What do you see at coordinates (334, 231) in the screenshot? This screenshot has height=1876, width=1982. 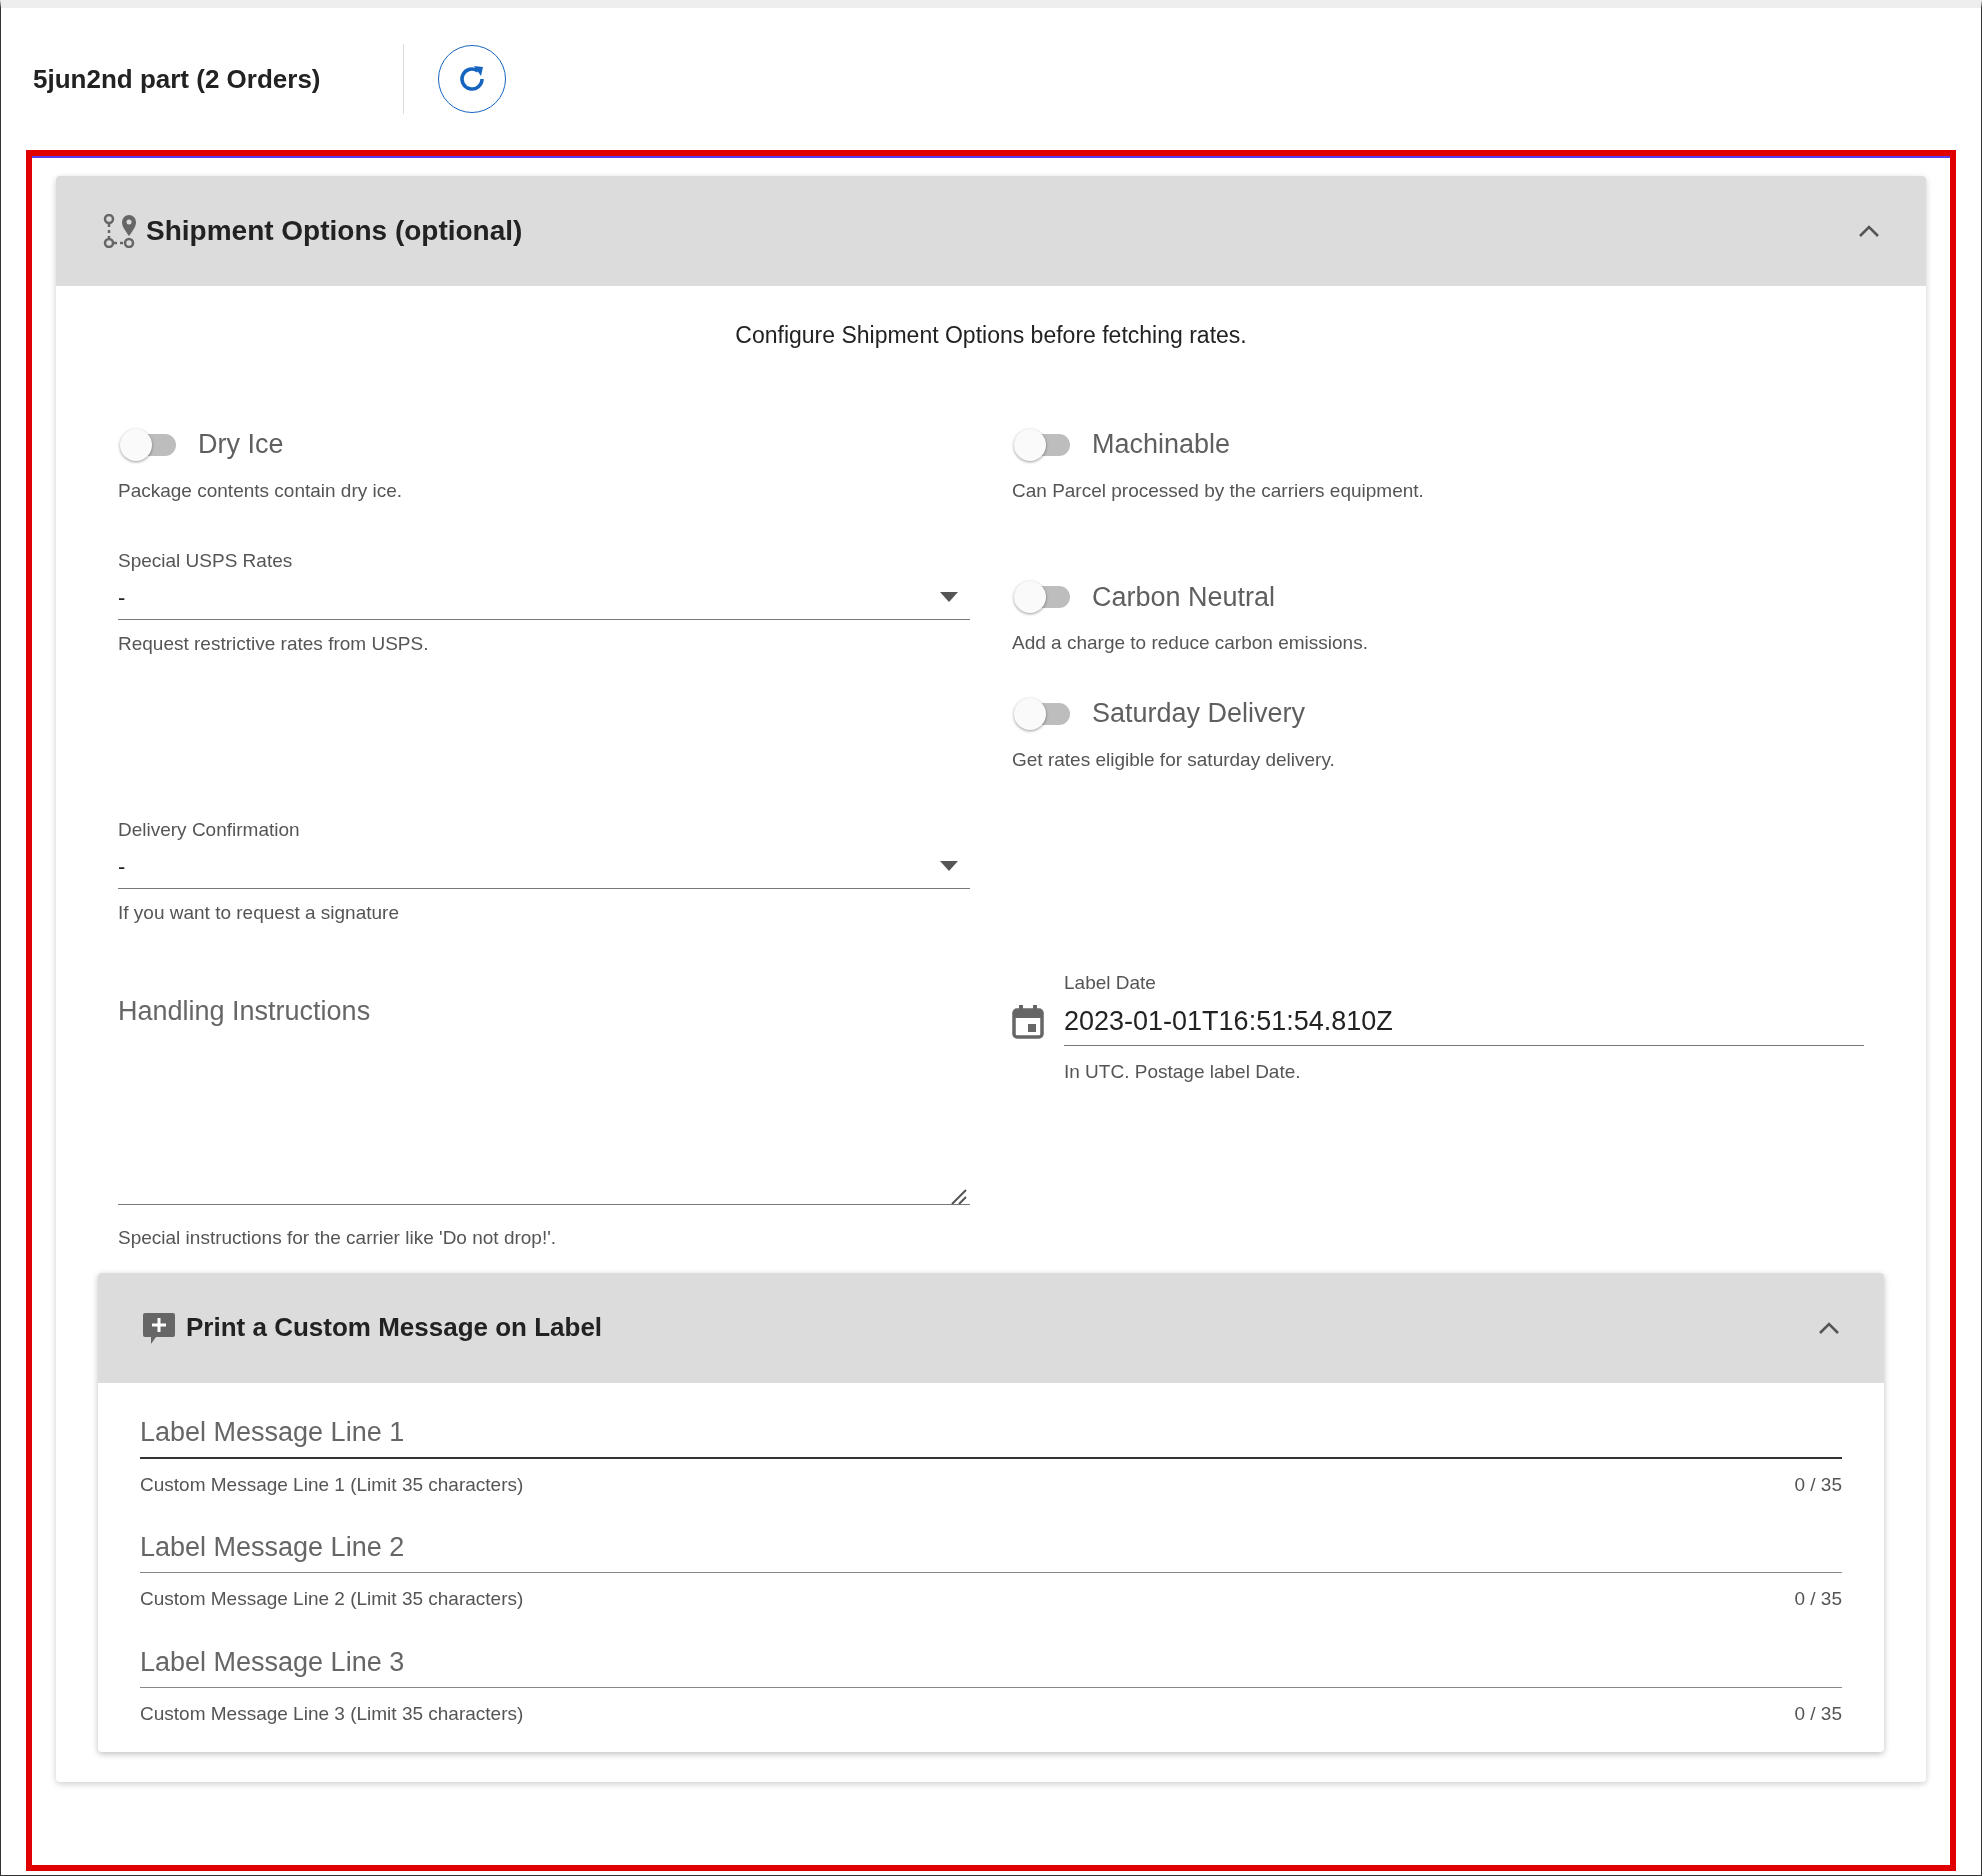 I see `section-title: Shipment Options (optional)` at bounding box center [334, 231].